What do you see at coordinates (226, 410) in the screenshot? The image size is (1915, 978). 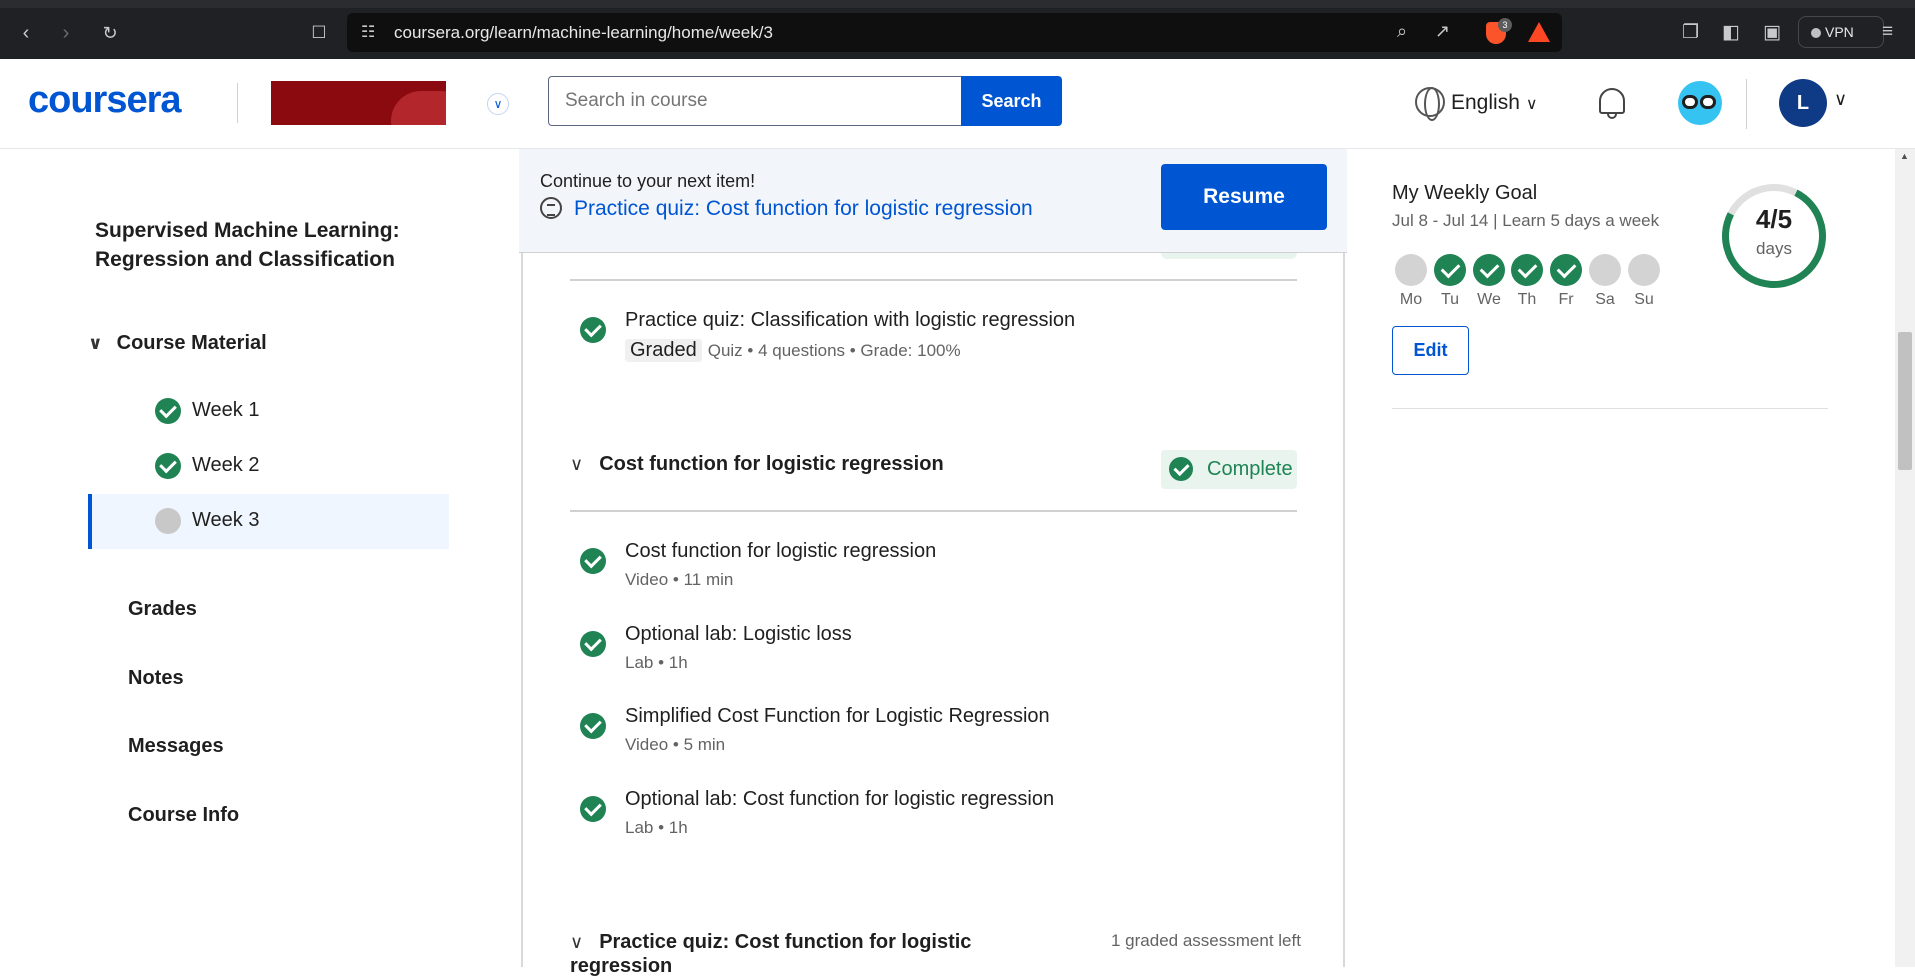 I see `week-label: Week 1` at bounding box center [226, 410].